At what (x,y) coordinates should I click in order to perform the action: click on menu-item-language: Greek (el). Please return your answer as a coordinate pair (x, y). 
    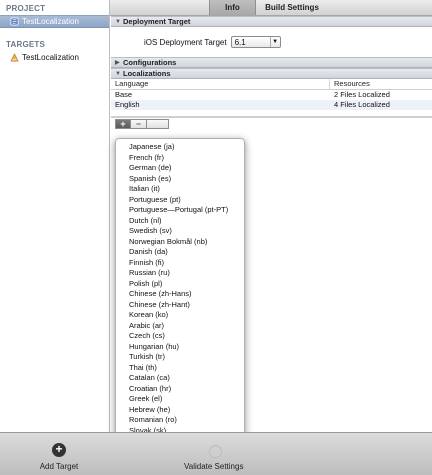
    Looking at the image, I should click on (180, 399).